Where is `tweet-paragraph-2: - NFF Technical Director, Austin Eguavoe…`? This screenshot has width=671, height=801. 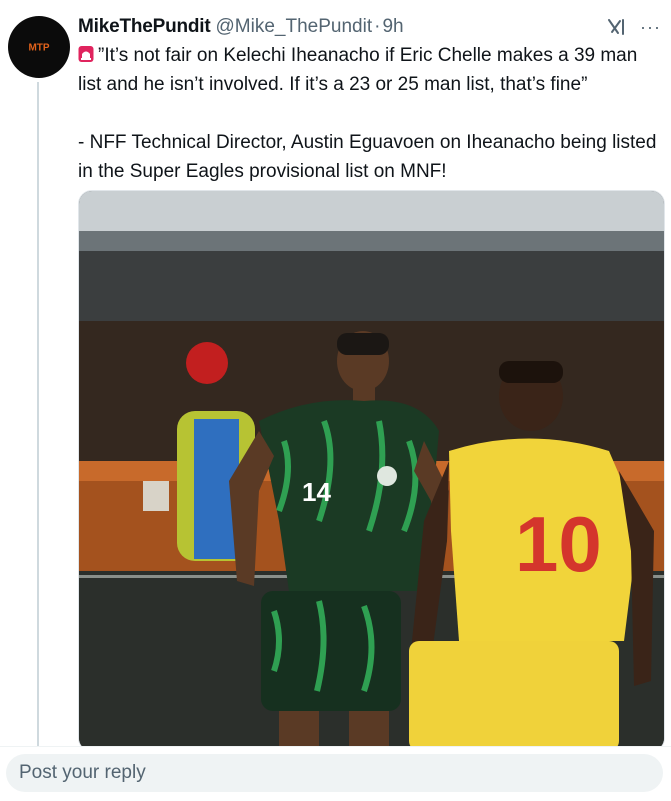 tweet-paragraph-2: - NFF Technical Director, Austin Eguavoe… is located at coordinates (367, 157).